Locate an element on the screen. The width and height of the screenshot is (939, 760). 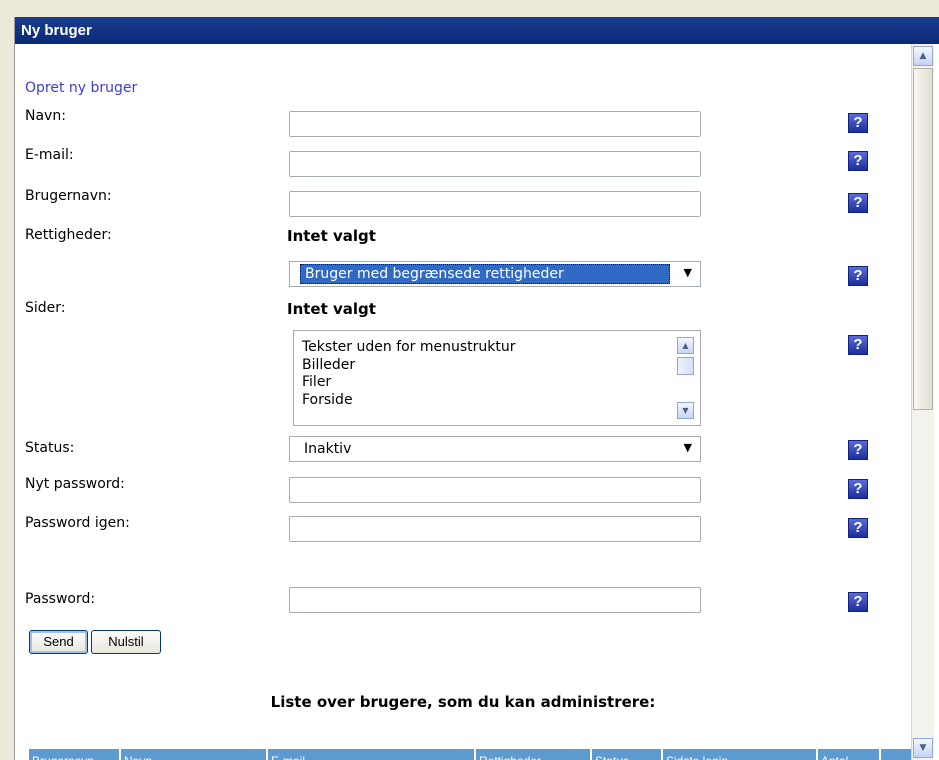
col-status: Status is located at coordinates (627, 754).